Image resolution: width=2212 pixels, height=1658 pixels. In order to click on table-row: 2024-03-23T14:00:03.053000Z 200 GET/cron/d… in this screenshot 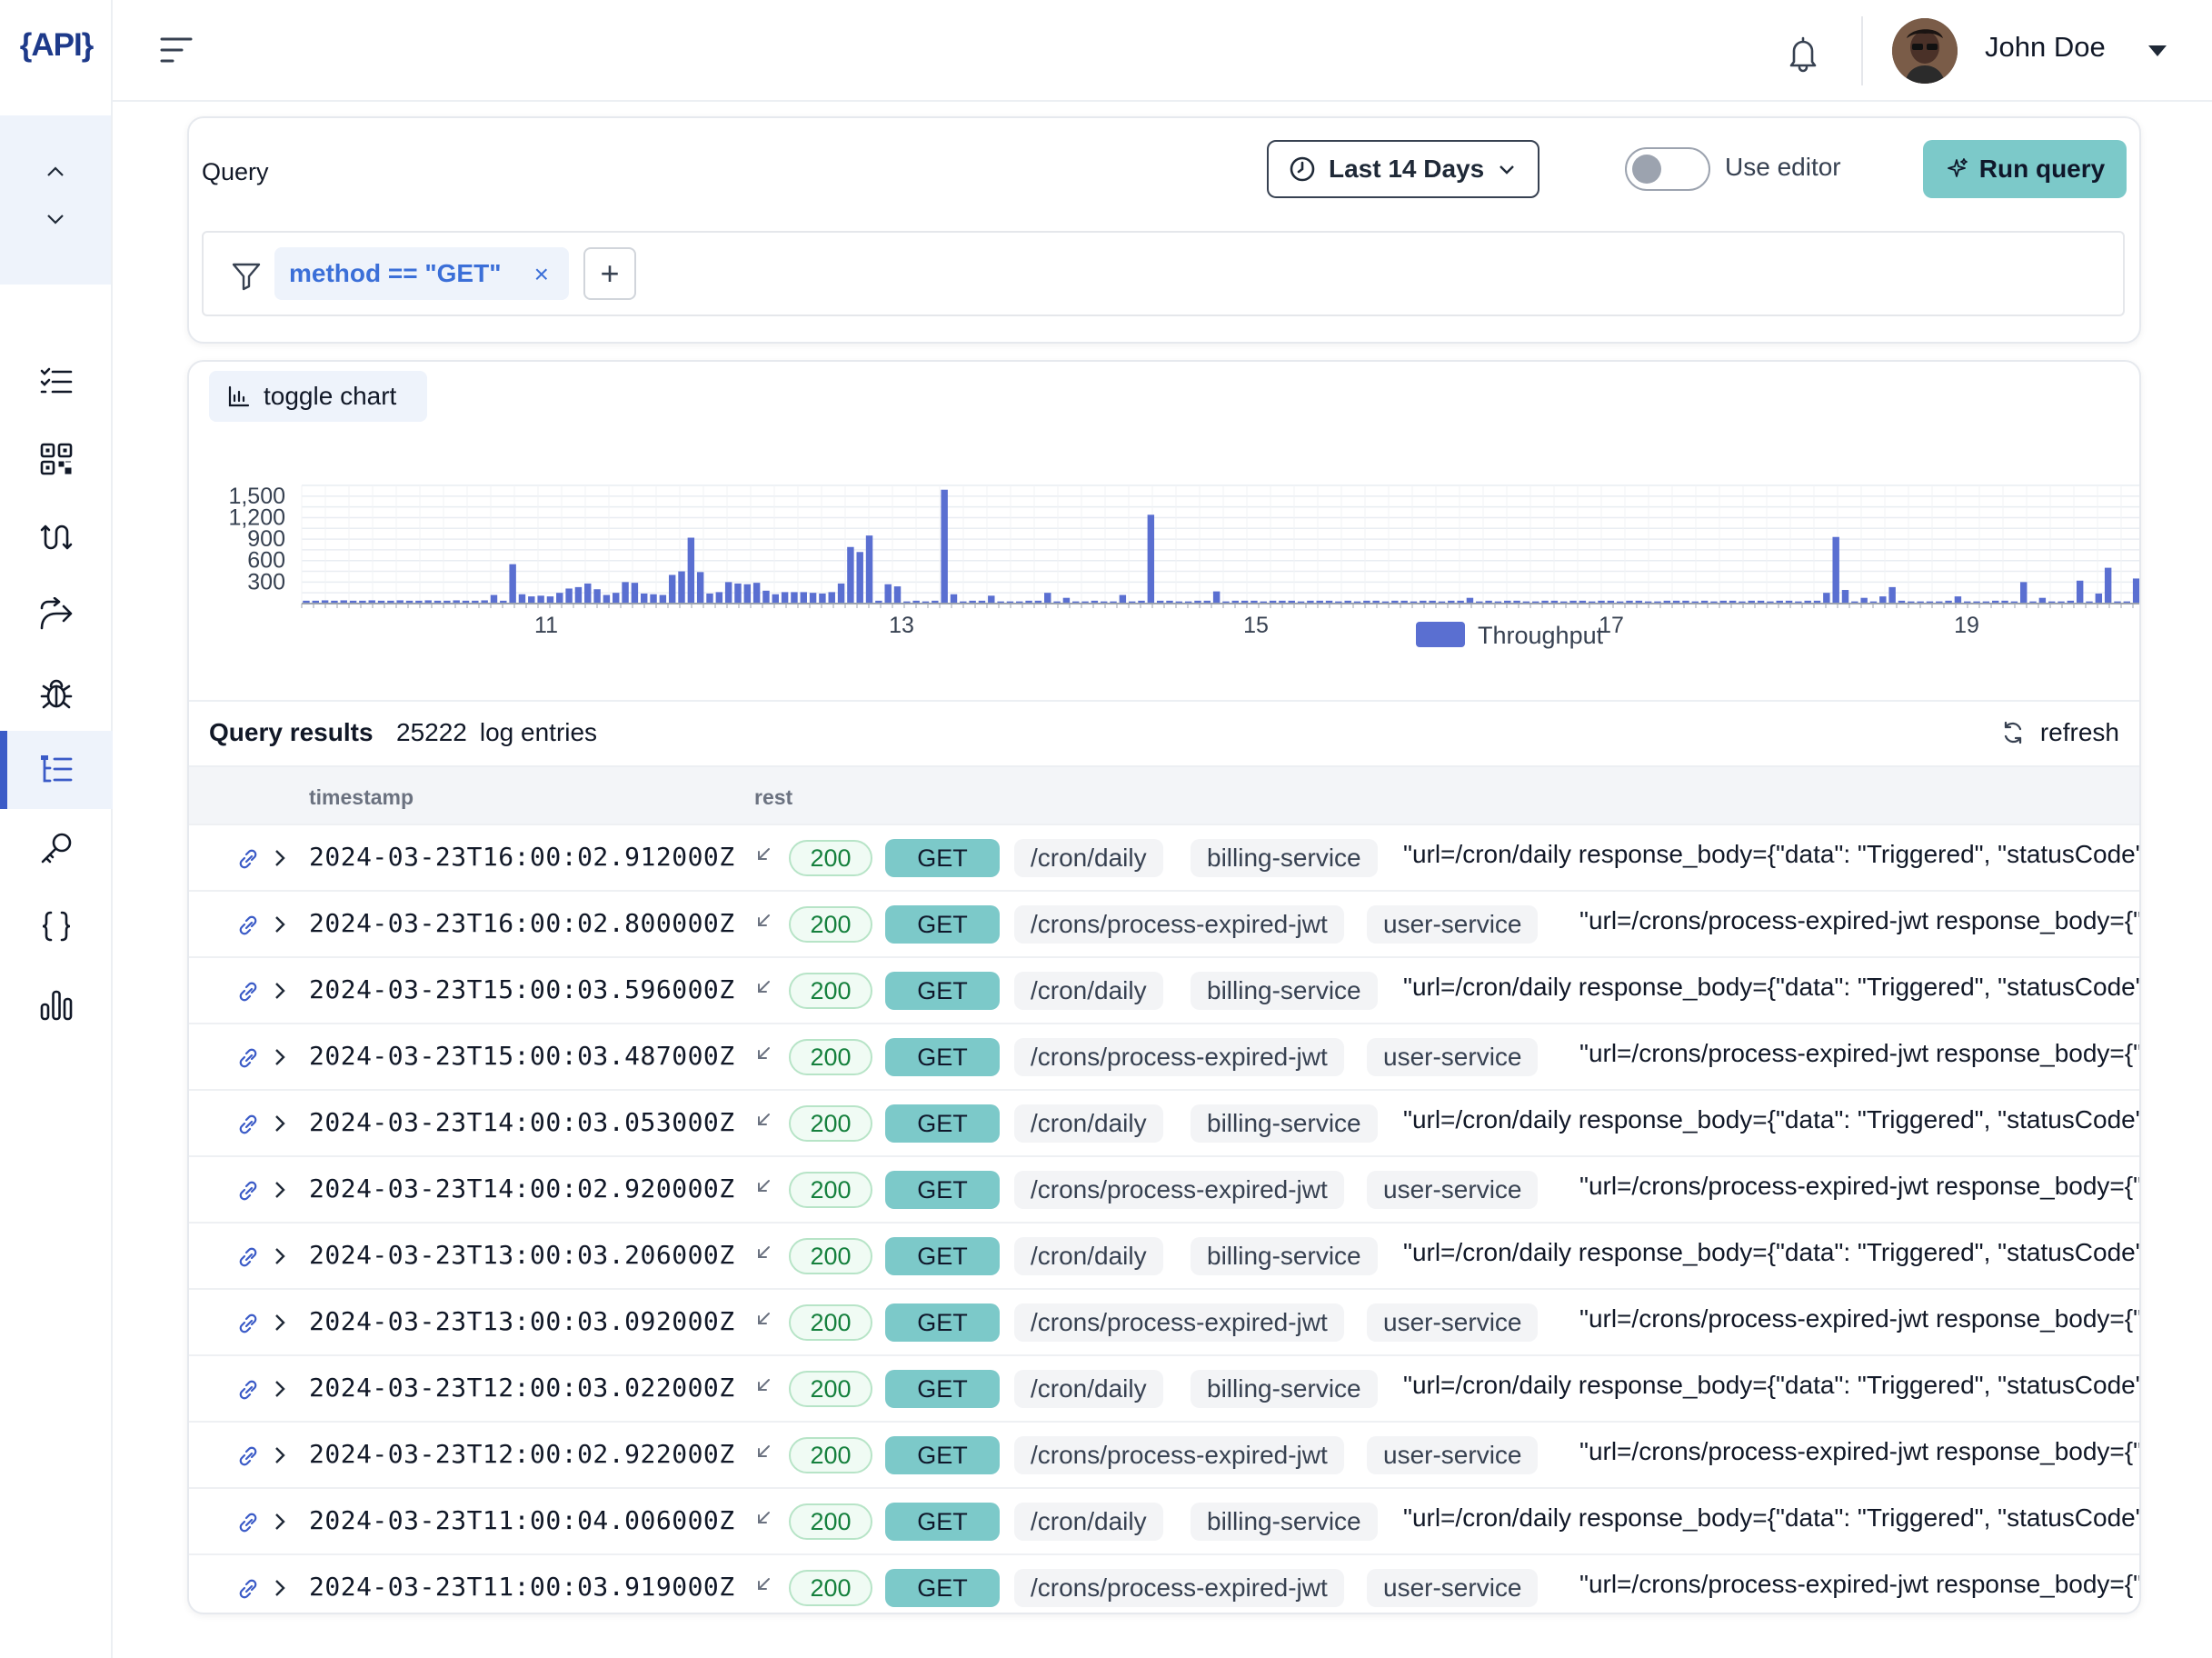, I will do `click(1164, 1122)`.